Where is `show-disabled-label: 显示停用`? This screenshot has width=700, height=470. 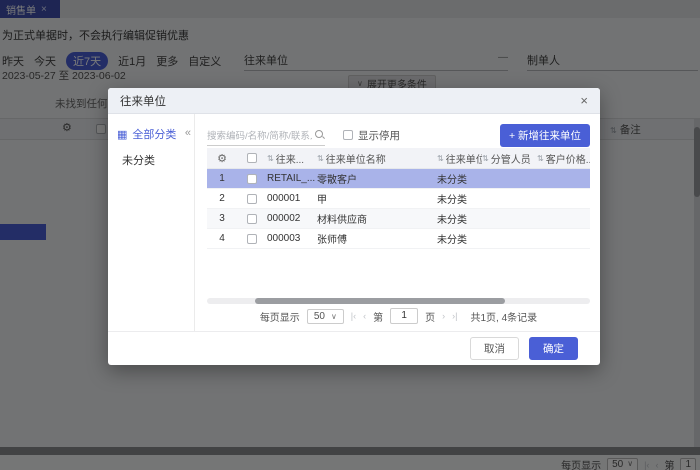 show-disabled-label: 显示停用 is located at coordinates (379, 135).